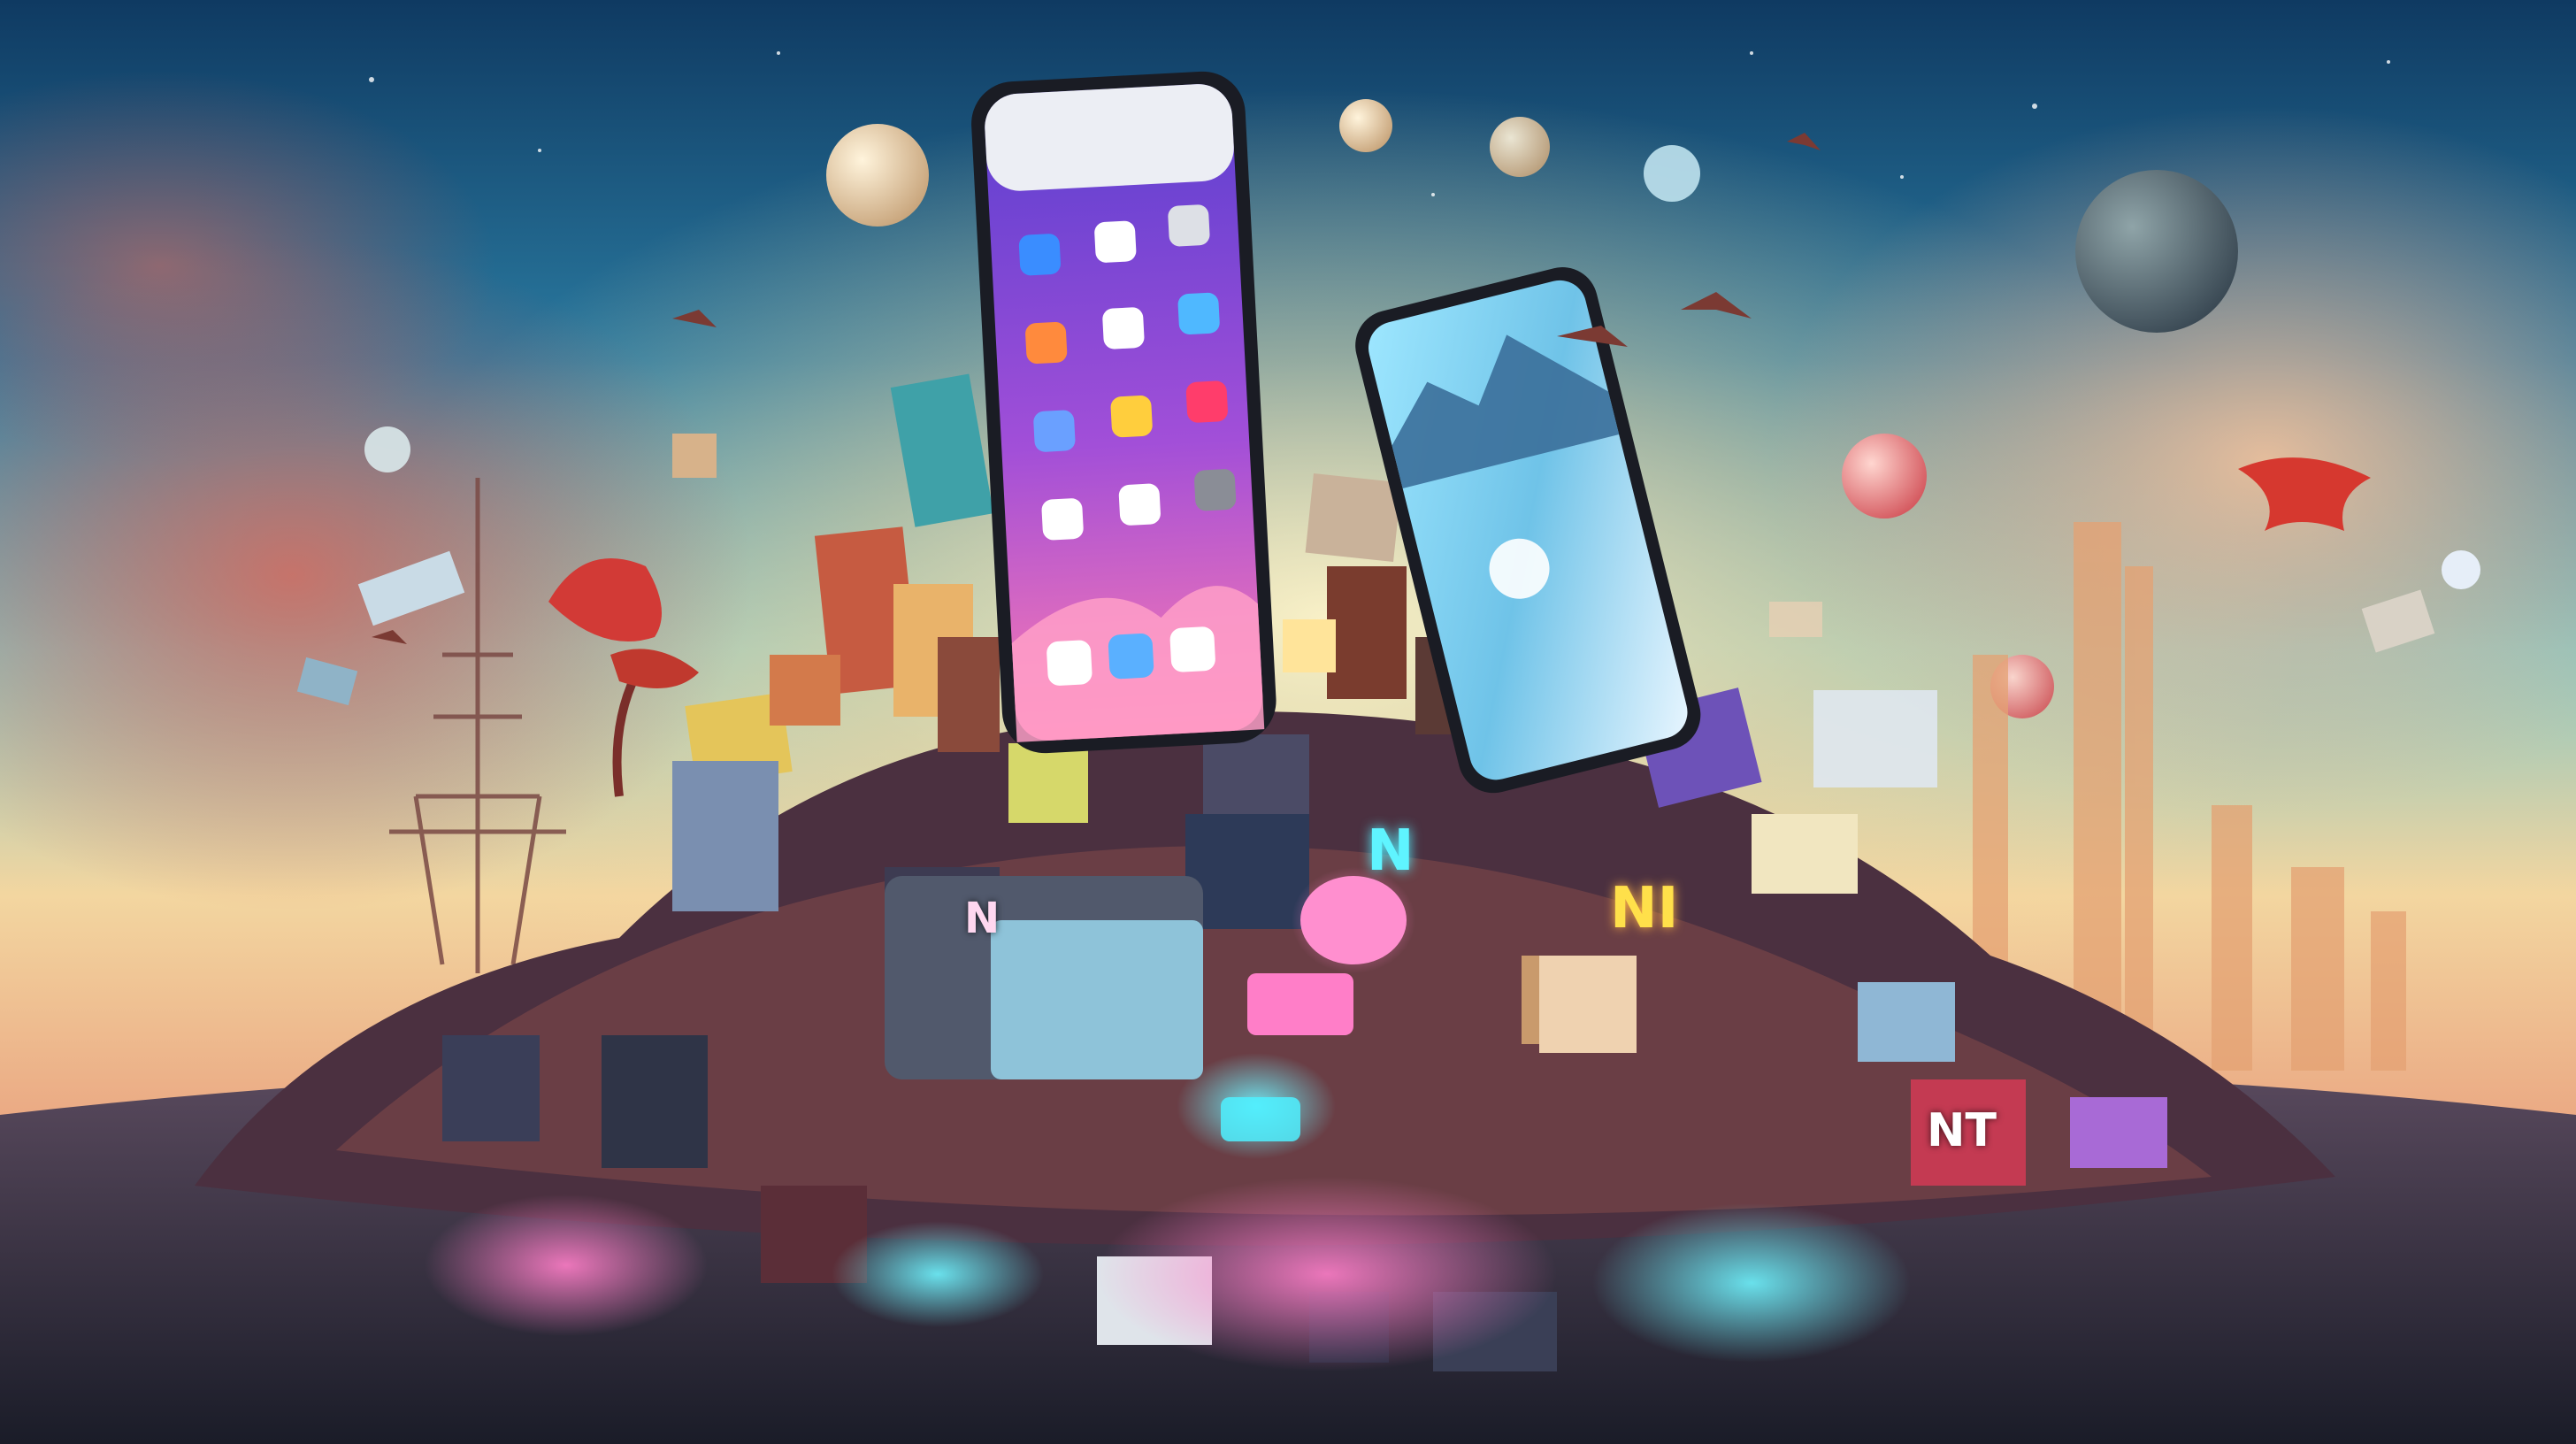 Image resolution: width=2576 pixels, height=1444 pixels. What do you see at coordinates (1353, 920) in the screenshot?
I see `pink-neon-badge` at bounding box center [1353, 920].